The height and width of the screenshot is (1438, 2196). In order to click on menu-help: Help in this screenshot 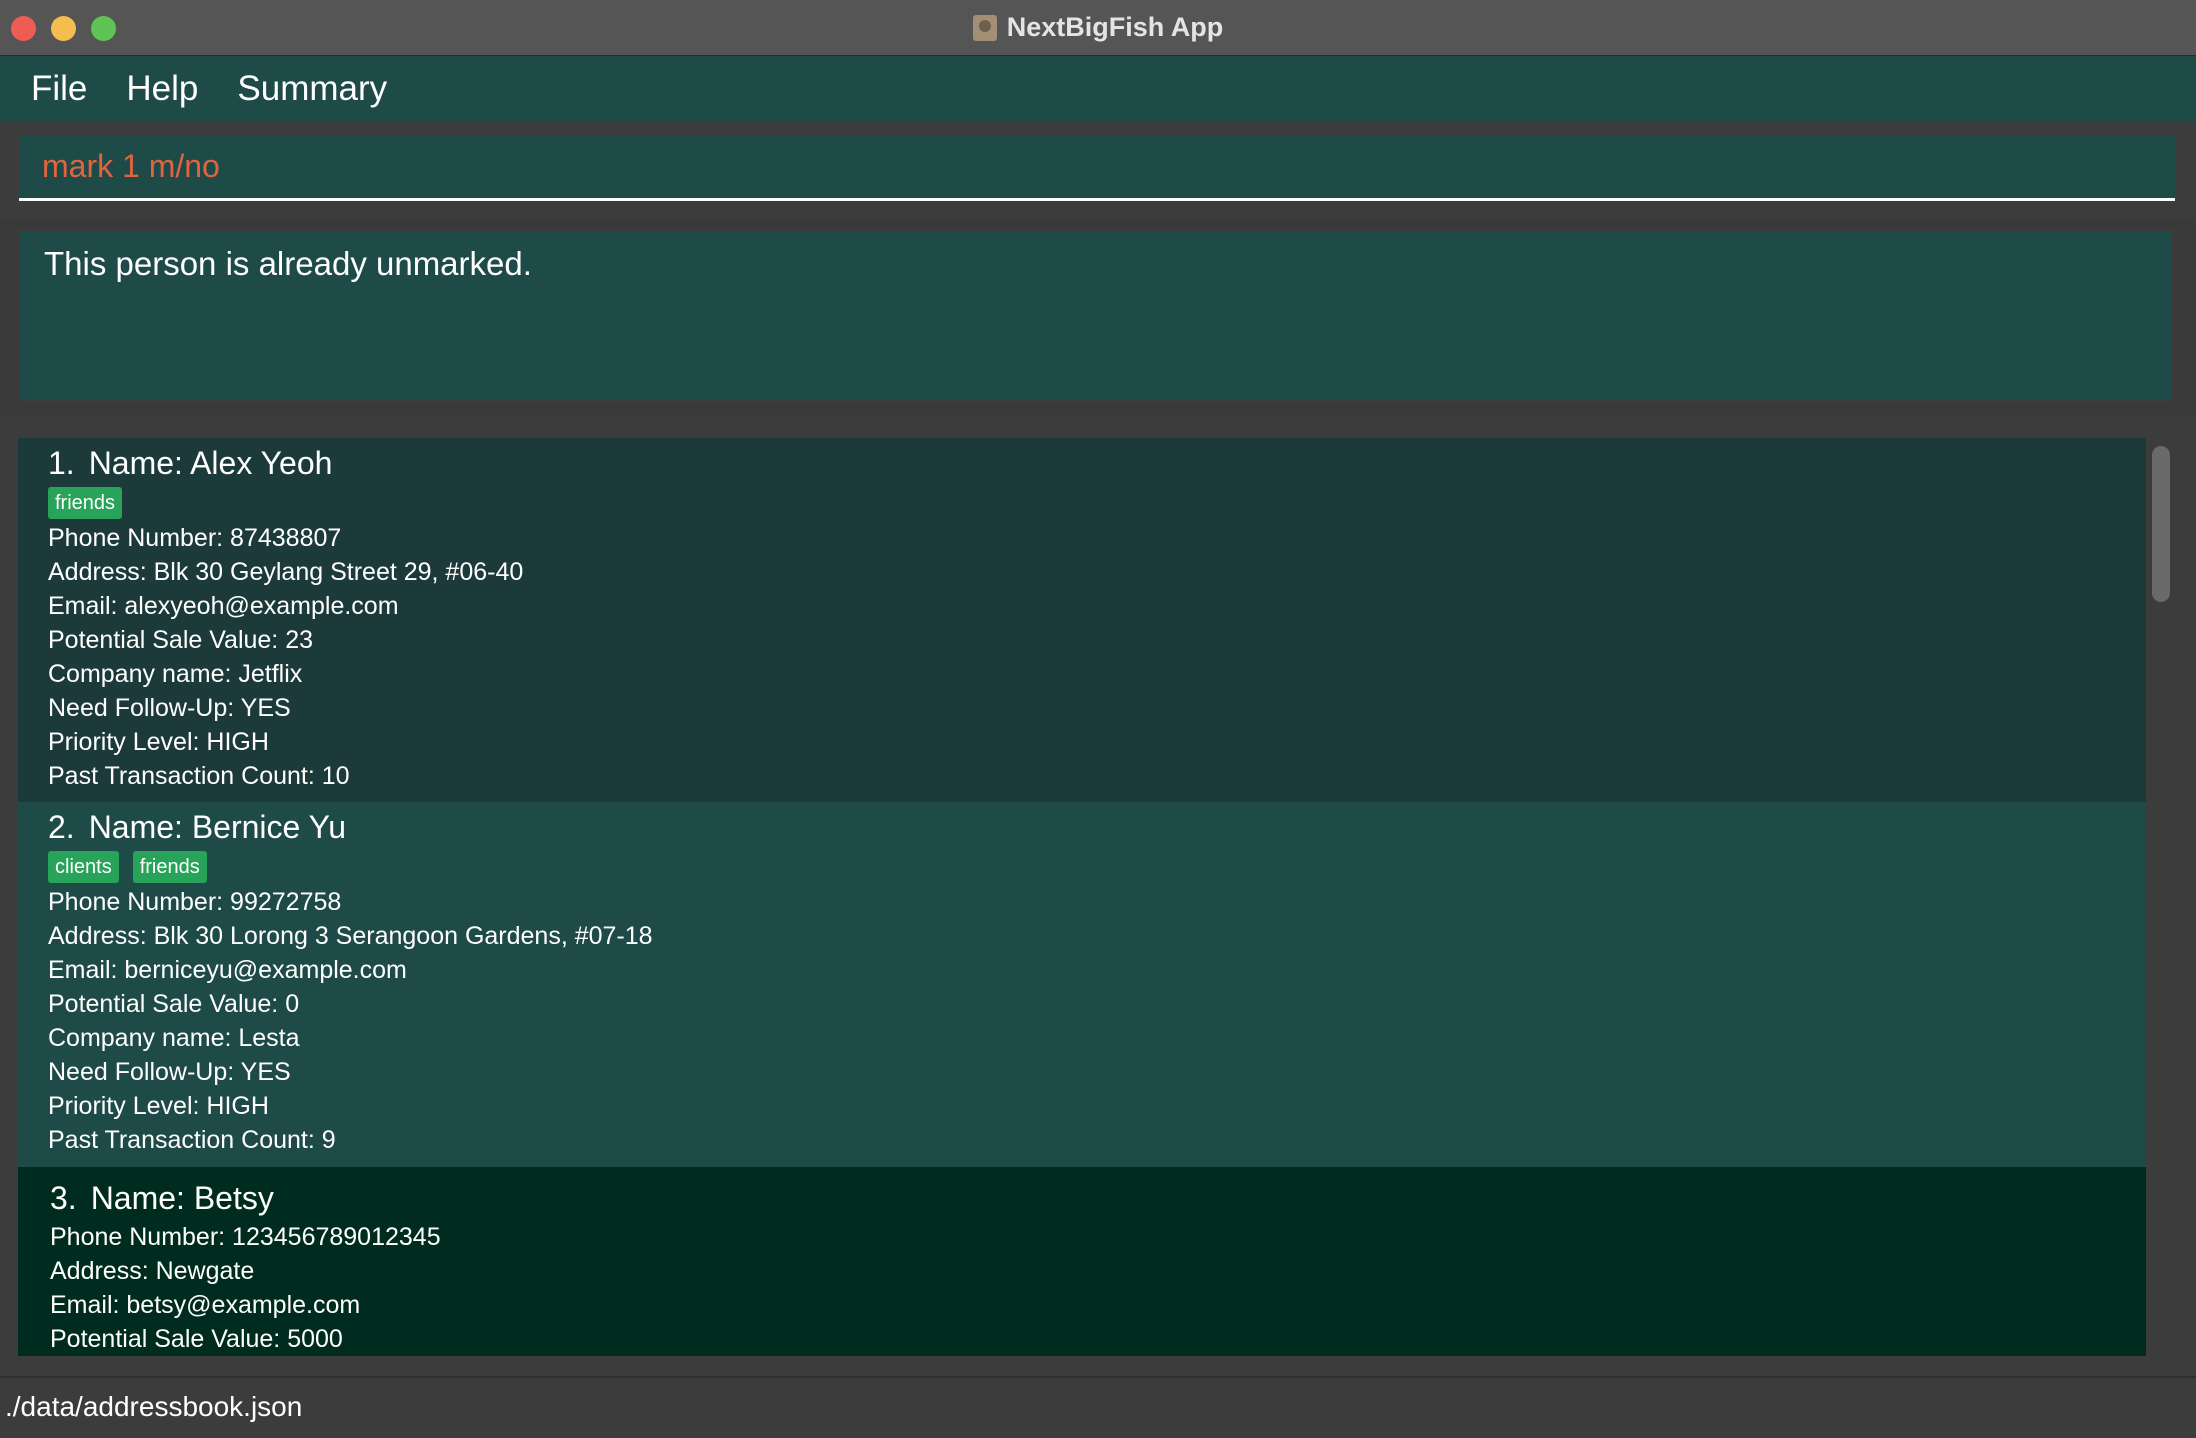, I will do `click(162, 89)`.